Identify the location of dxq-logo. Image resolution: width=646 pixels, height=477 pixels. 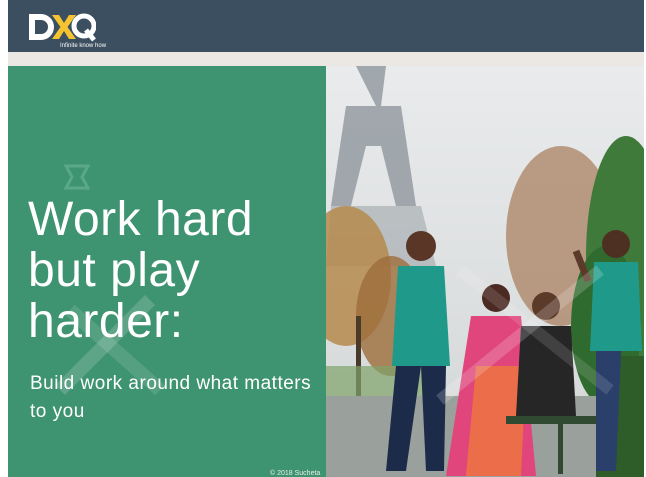
(62, 27).